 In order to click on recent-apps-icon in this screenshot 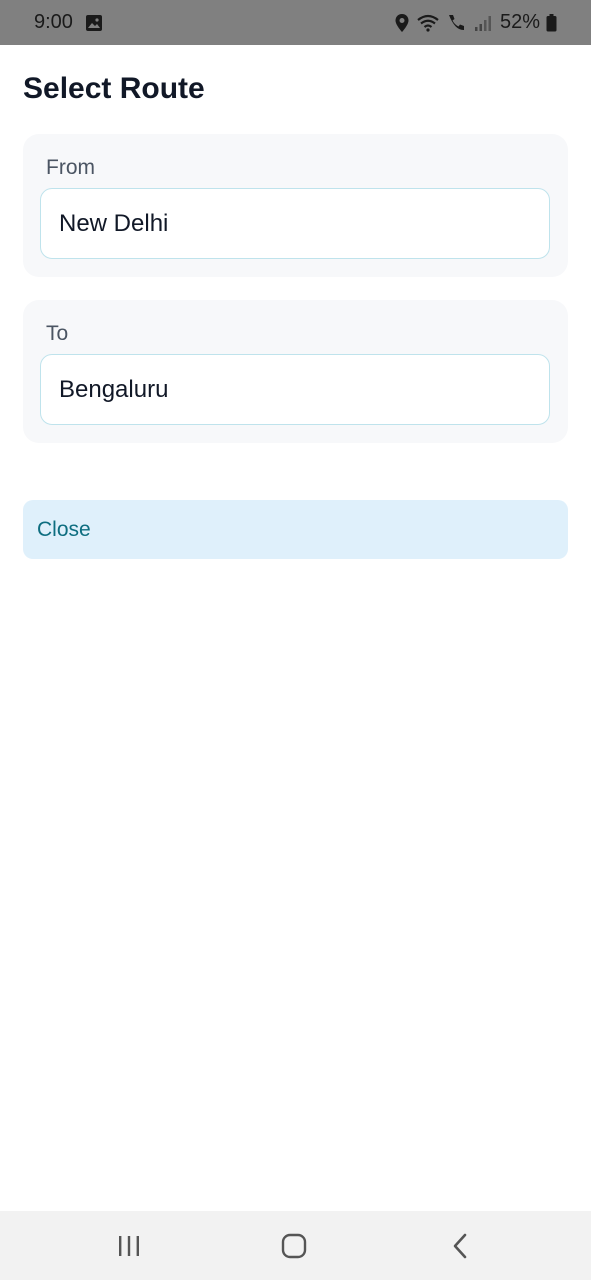, I will do `click(129, 1246)`.